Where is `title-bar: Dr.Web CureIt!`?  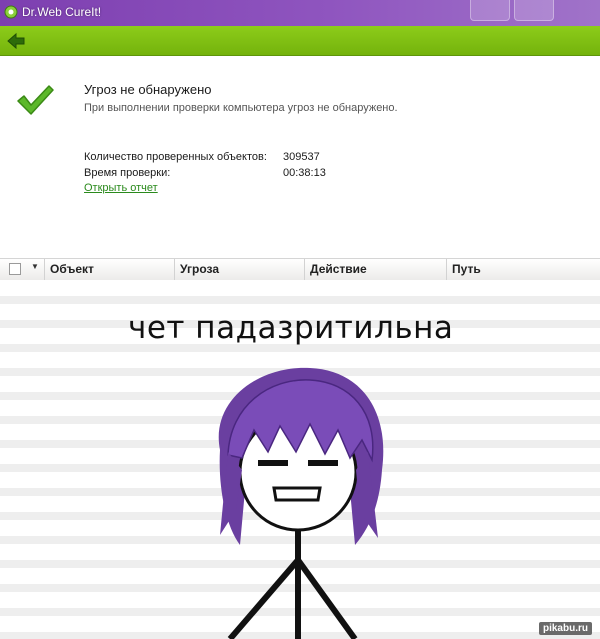
title-bar: Dr.Web CureIt! is located at coordinates (300, 13).